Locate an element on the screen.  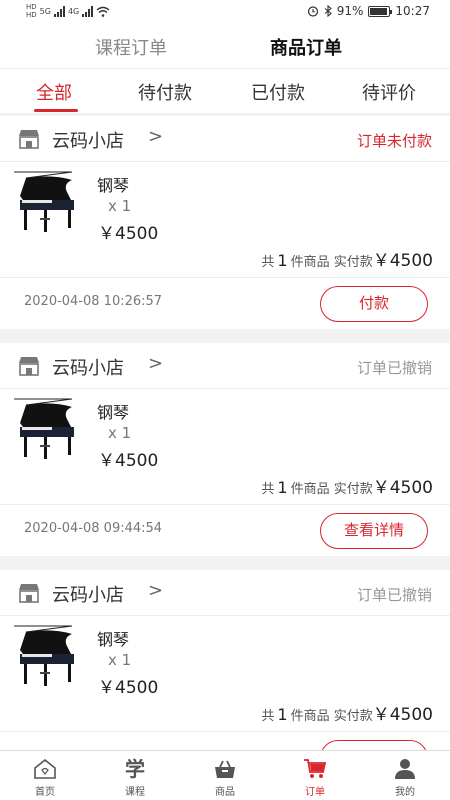
nav-label: 商品 is located at coordinates (225, 792).